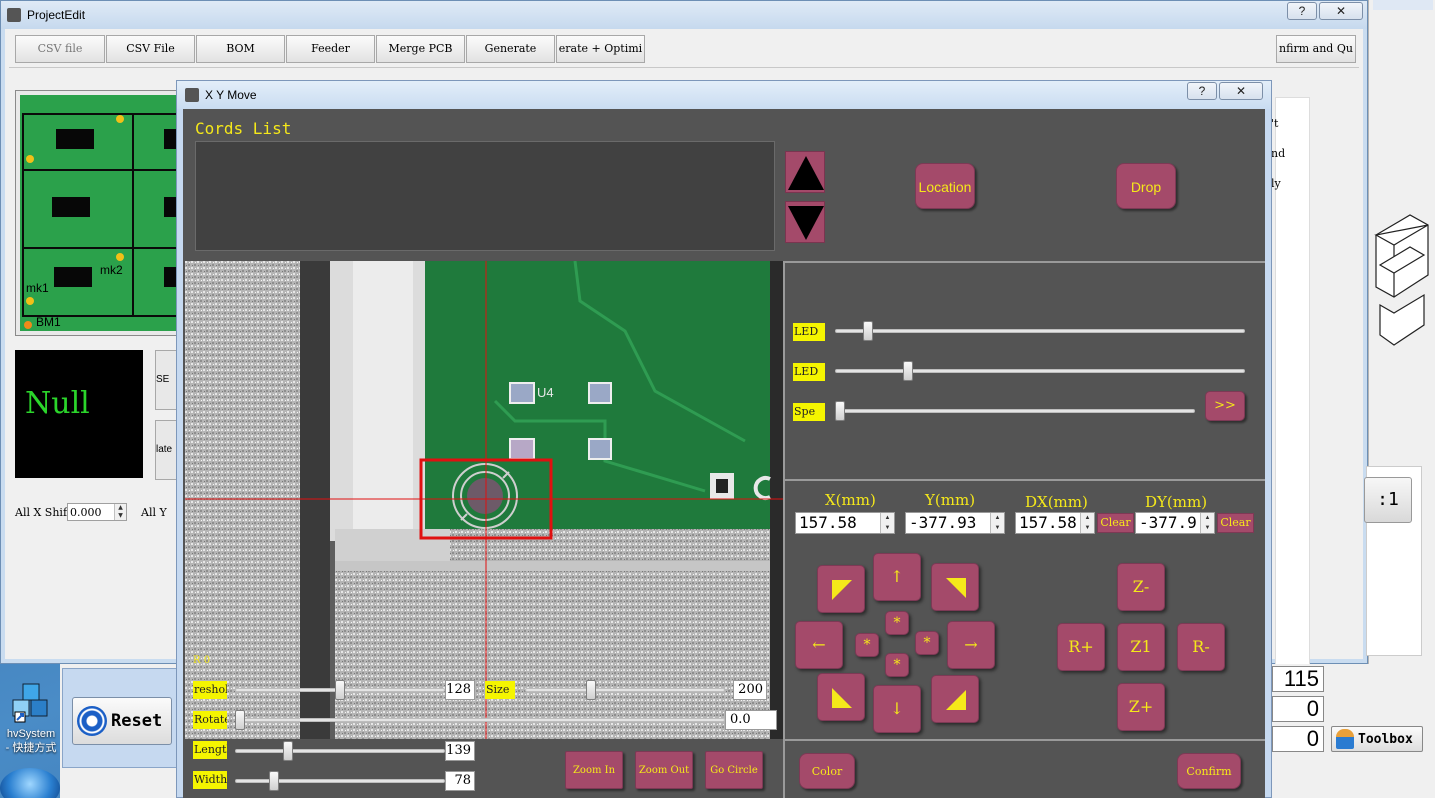 The image size is (1435, 798). I want to click on color-button: Color, so click(827, 771).